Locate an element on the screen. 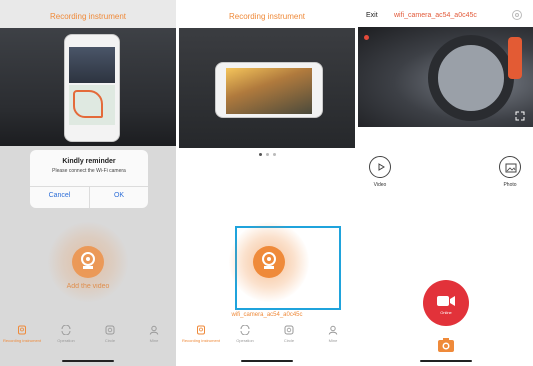  map-route-icon is located at coordinates (88, 104).